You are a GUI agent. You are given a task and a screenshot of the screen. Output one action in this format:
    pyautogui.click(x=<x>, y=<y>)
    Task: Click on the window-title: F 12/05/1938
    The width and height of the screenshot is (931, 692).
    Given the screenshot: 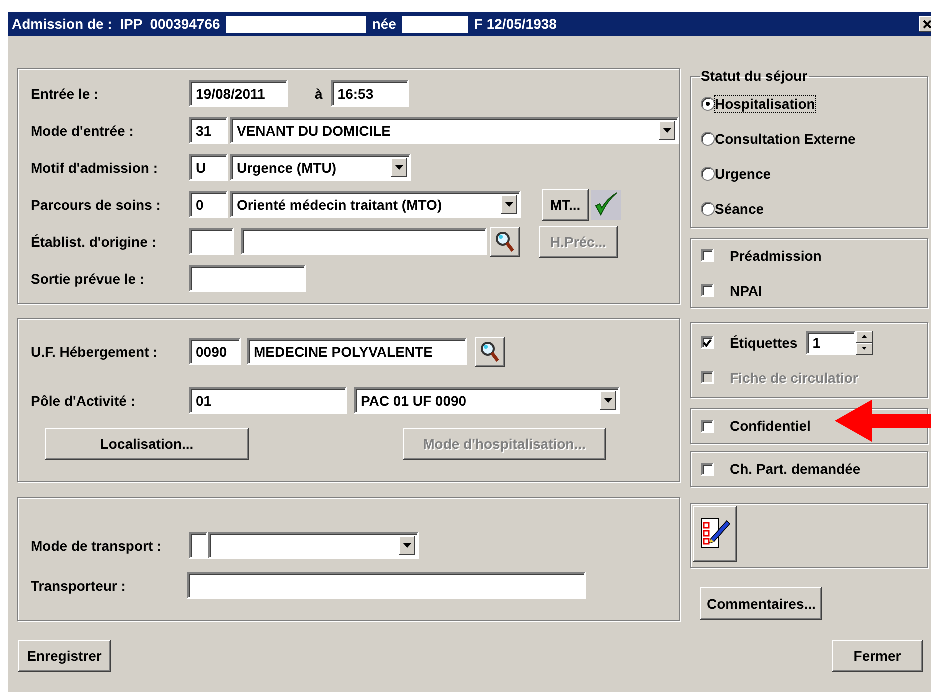 What is the action you would take?
    pyautogui.click(x=515, y=24)
    